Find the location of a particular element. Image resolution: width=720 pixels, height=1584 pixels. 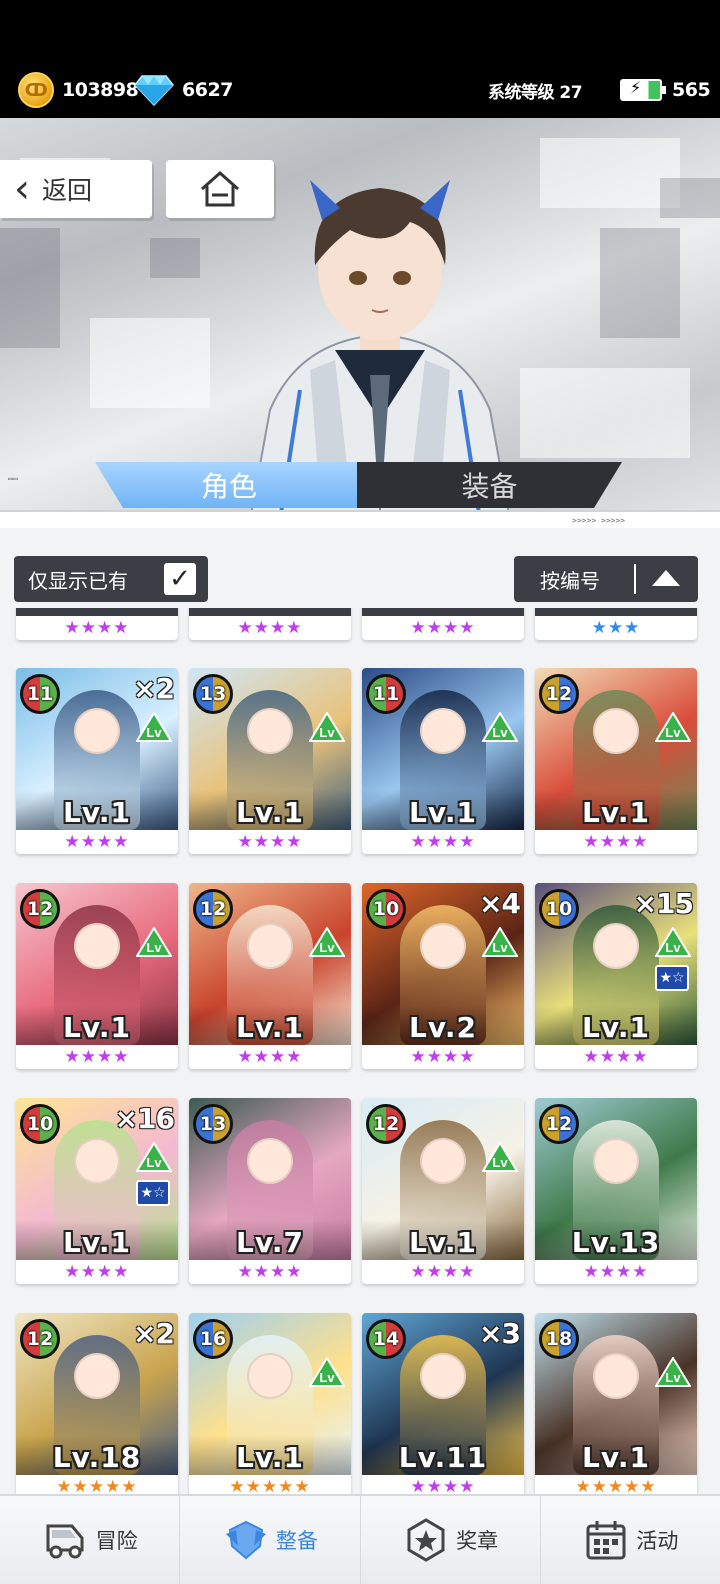

character-card: 16 Lv Lv.1 ★★★★★ is located at coordinates (270, 1403).